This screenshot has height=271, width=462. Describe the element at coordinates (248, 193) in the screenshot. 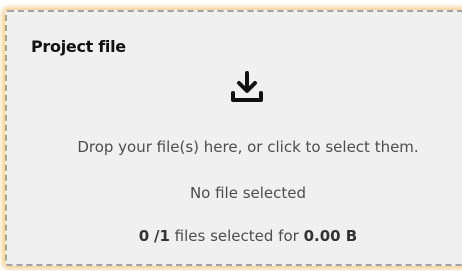

I see `file-status: No file selected` at that location.